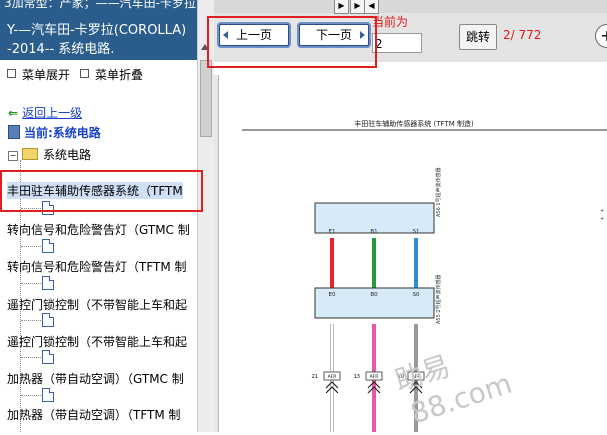 The image size is (607, 435). What do you see at coordinates (332, 295) in the screenshot?
I see `pin-label: E0` at bounding box center [332, 295].